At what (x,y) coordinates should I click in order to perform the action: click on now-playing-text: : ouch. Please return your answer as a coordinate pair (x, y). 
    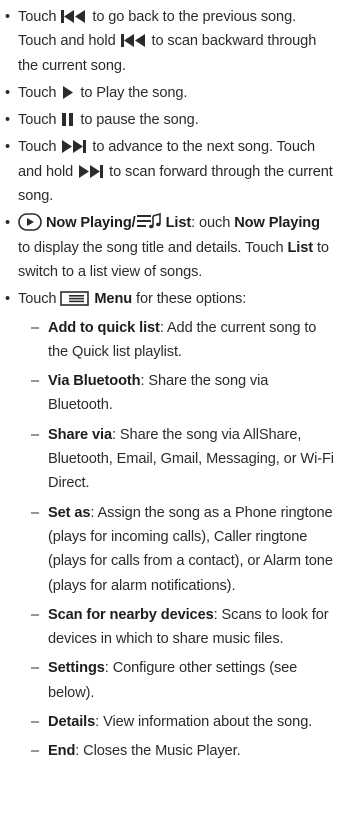
    Looking at the image, I should click on (213, 223).